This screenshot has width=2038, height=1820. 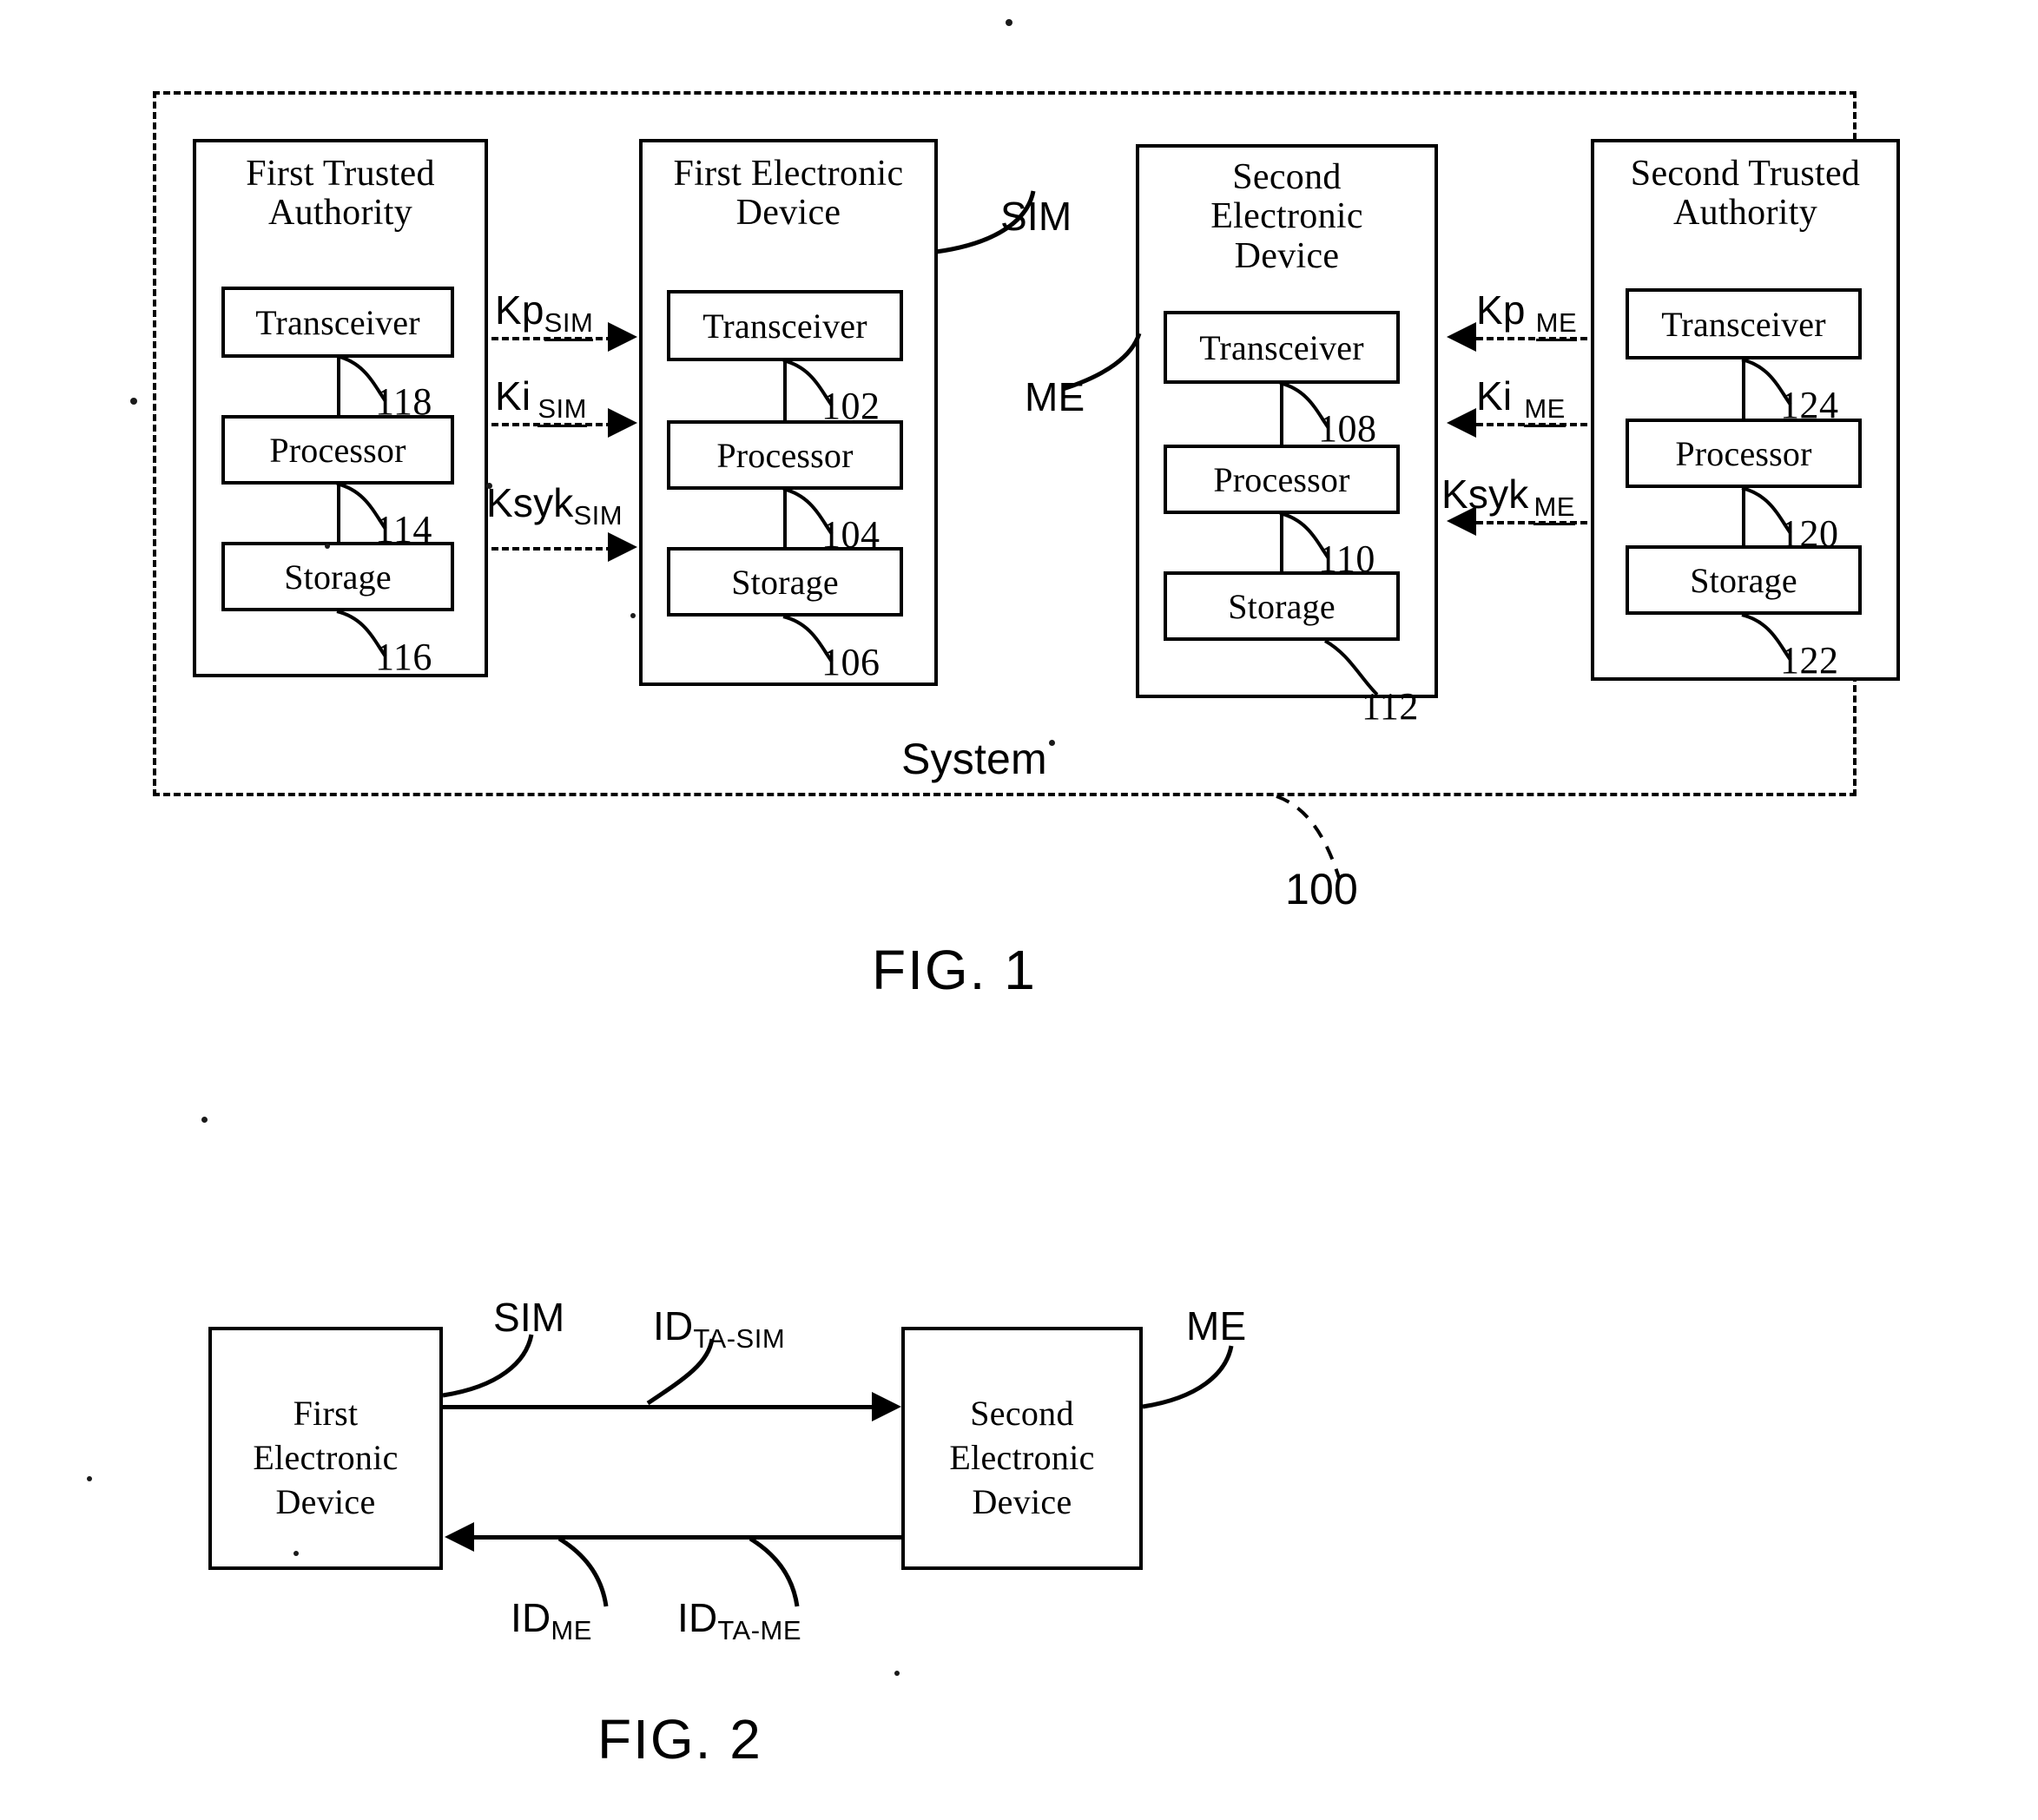 I want to click on component-processor-120: Processor, so click(x=1744, y=453).